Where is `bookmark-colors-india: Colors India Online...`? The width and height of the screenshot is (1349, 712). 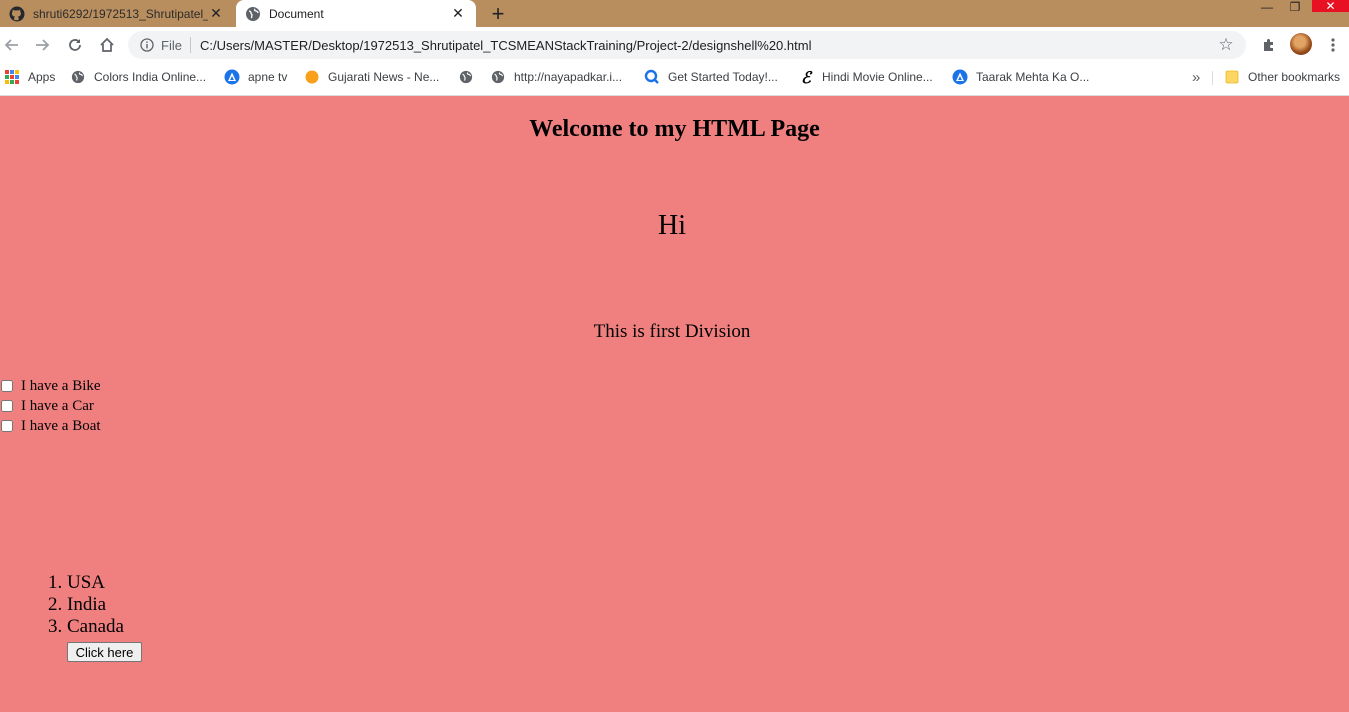 bookmark-colors-india: Colors India Online... is located at coordinates (138, 77).